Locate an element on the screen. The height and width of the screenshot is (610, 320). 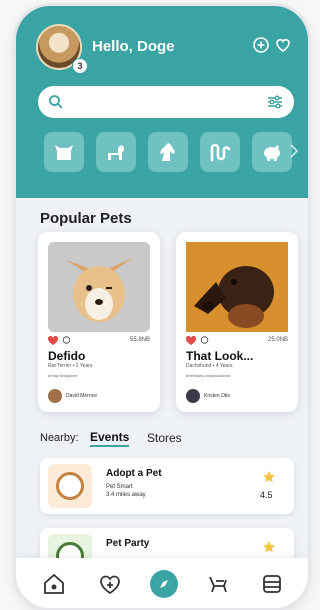
tab-events: Events is located at coordinates (110, 438).